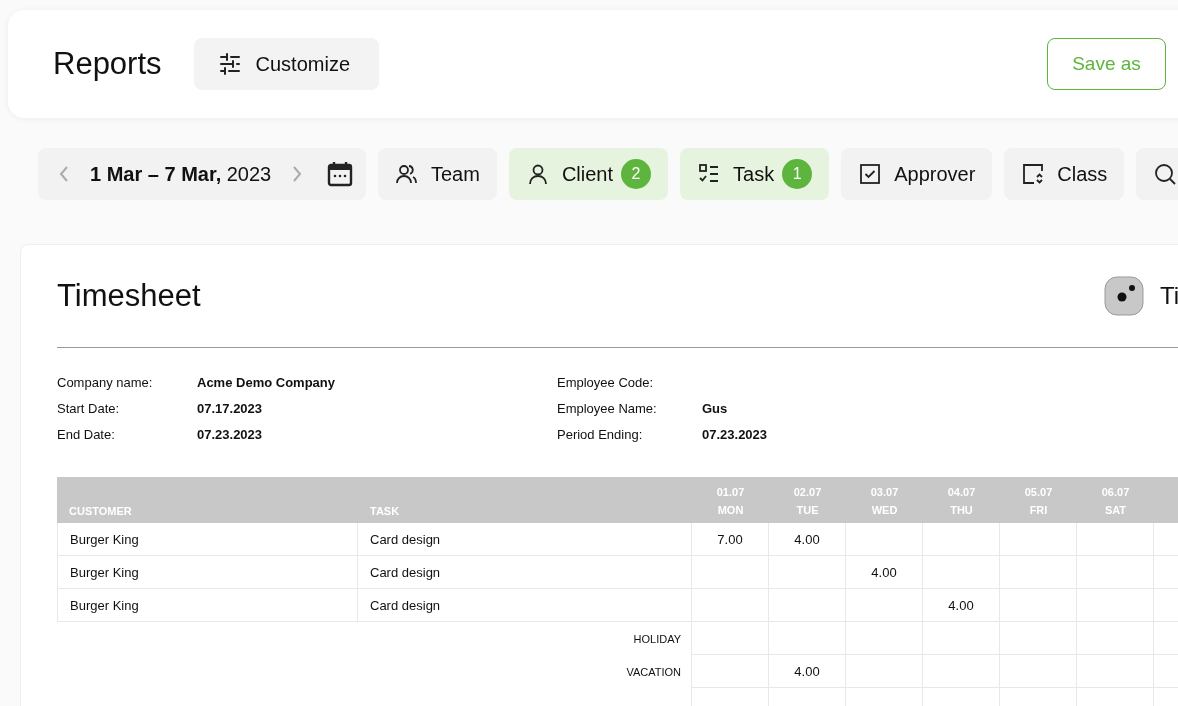  Describe the element at coordinates (1124, 296) in the screenshot. I see `toggle-icon` at that location.